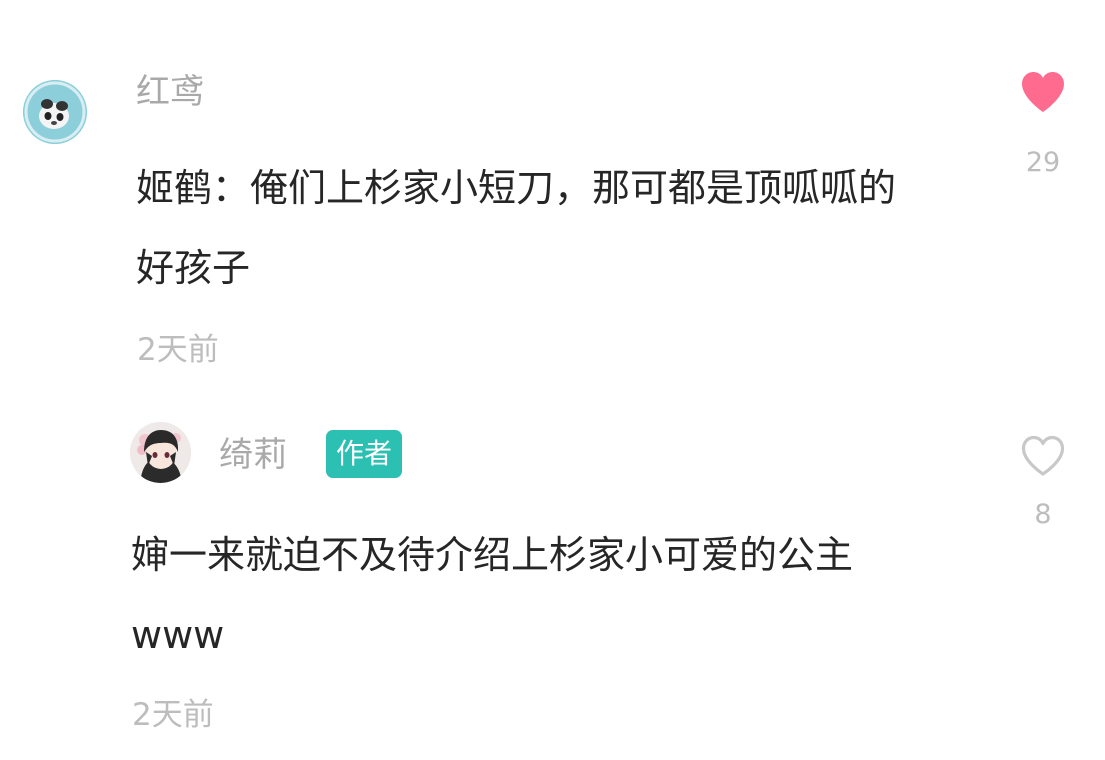 This screenshot has width=1105, height=760. What do you see at coordinates (492, 595) in the screenshot?
I see `comment-text: 婶一来就迫不及待介绍上杉家小可爱的公主www` at bounding box center [492, 595].